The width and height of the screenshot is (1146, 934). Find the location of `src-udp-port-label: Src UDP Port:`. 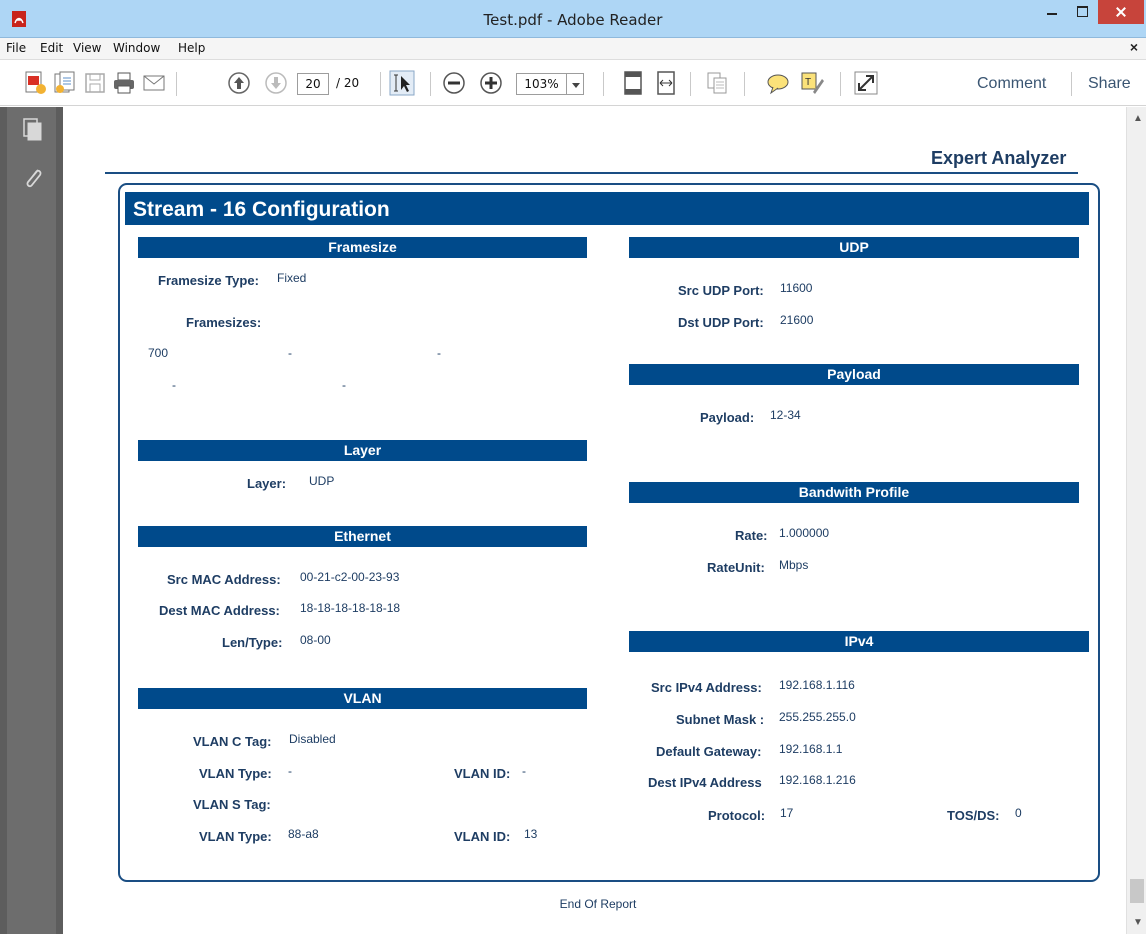

src-udp-port-label: Src UDP Port: is located at coordinates (721, 290).